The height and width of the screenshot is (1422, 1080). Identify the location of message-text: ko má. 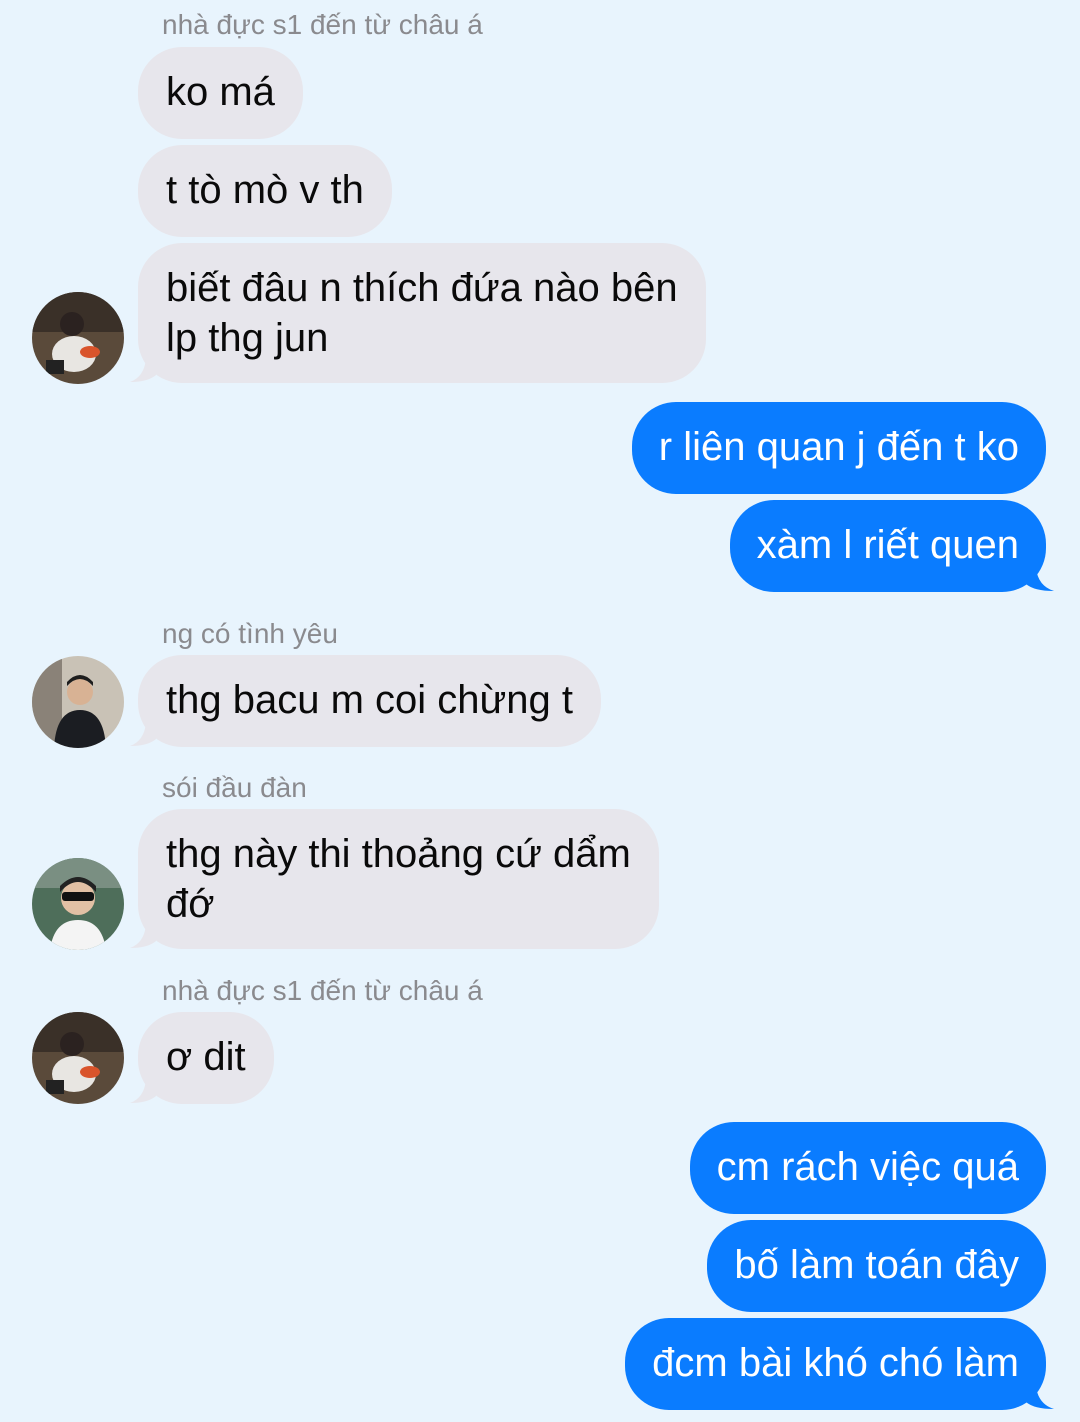
(220, 92).